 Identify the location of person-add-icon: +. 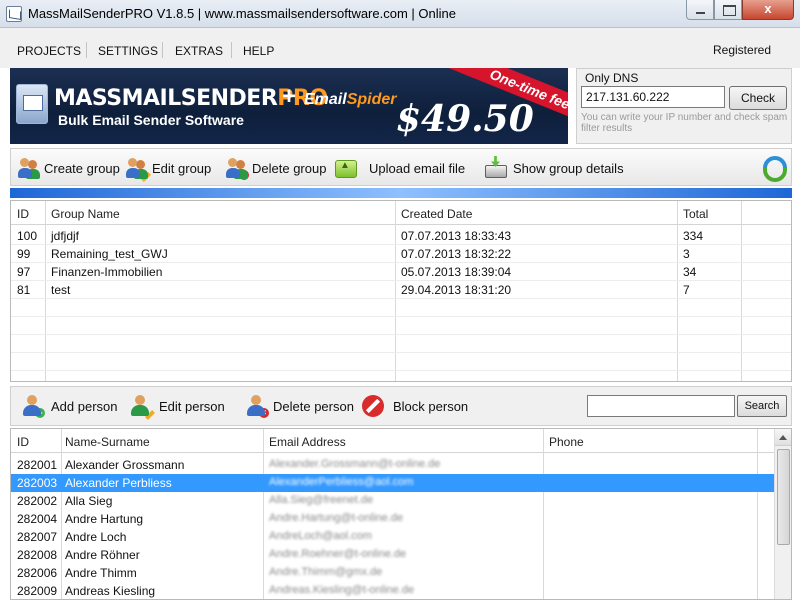
(33, 406).